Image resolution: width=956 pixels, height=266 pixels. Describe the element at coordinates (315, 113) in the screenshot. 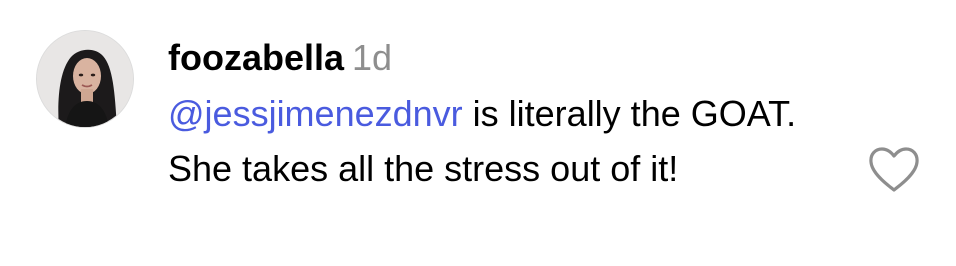

I see `mention-link: @jessjimenezdnvr` at that location.